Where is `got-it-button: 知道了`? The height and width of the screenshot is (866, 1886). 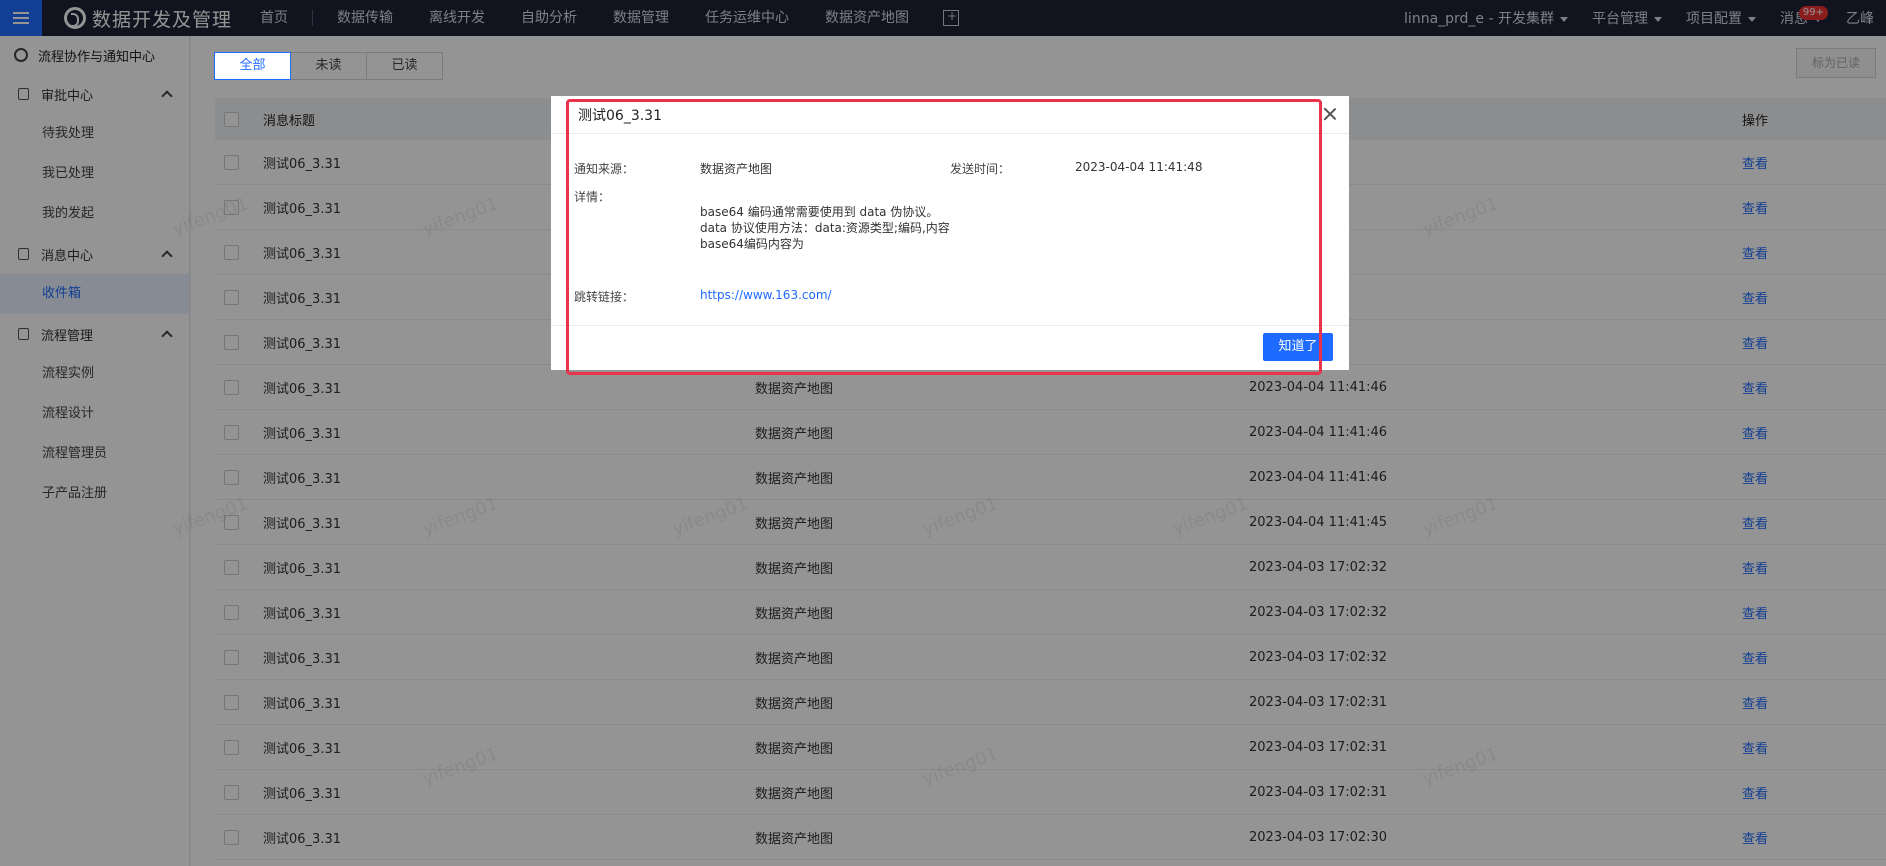 got-it-button: 知道了 is located at coordinates (1298, 347).